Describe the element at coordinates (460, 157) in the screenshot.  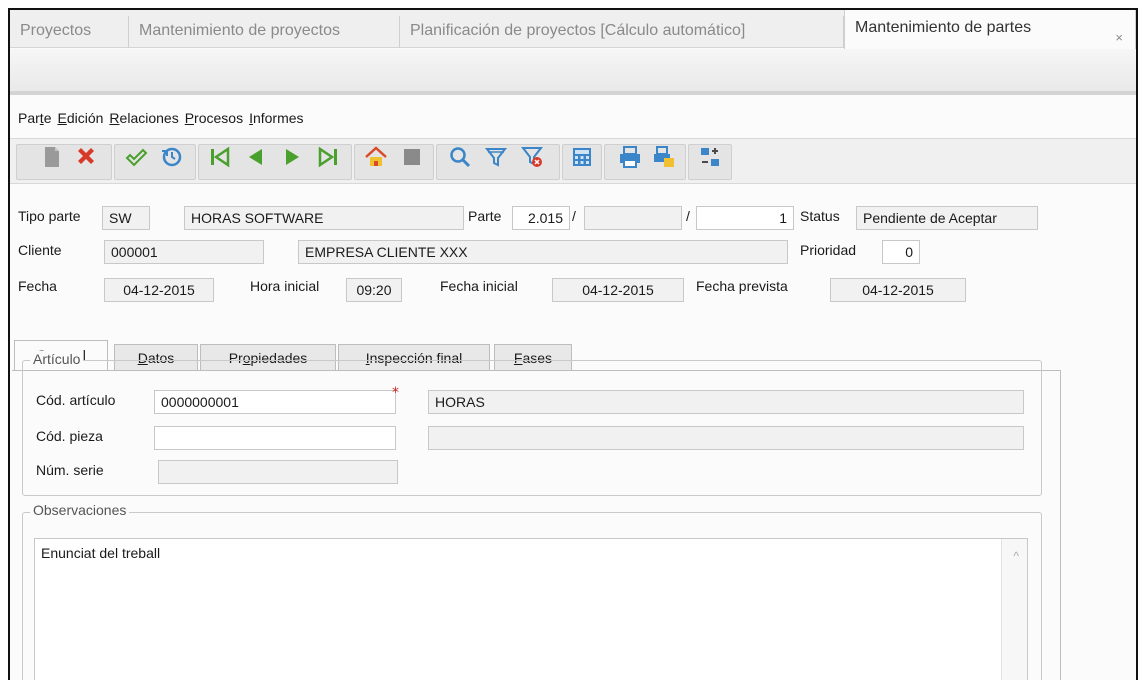
I see `search-icon` at that location.